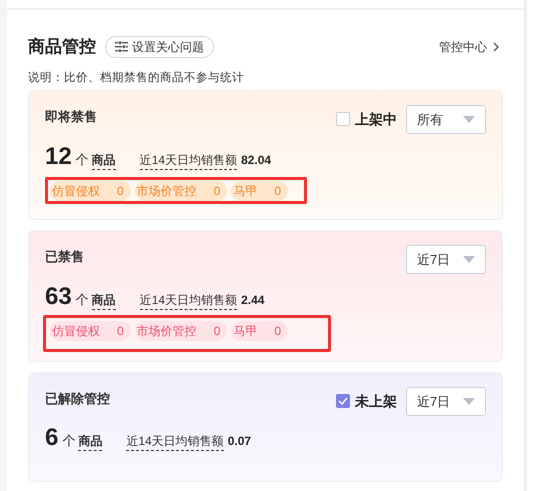 This screenshot has height=491, width=540. What do you see at coordinates (136, 78) in the screenshot?
I see `note-text: 说明：比价、档期禁售的商品不参与统计` at bounding box center [136, 78].